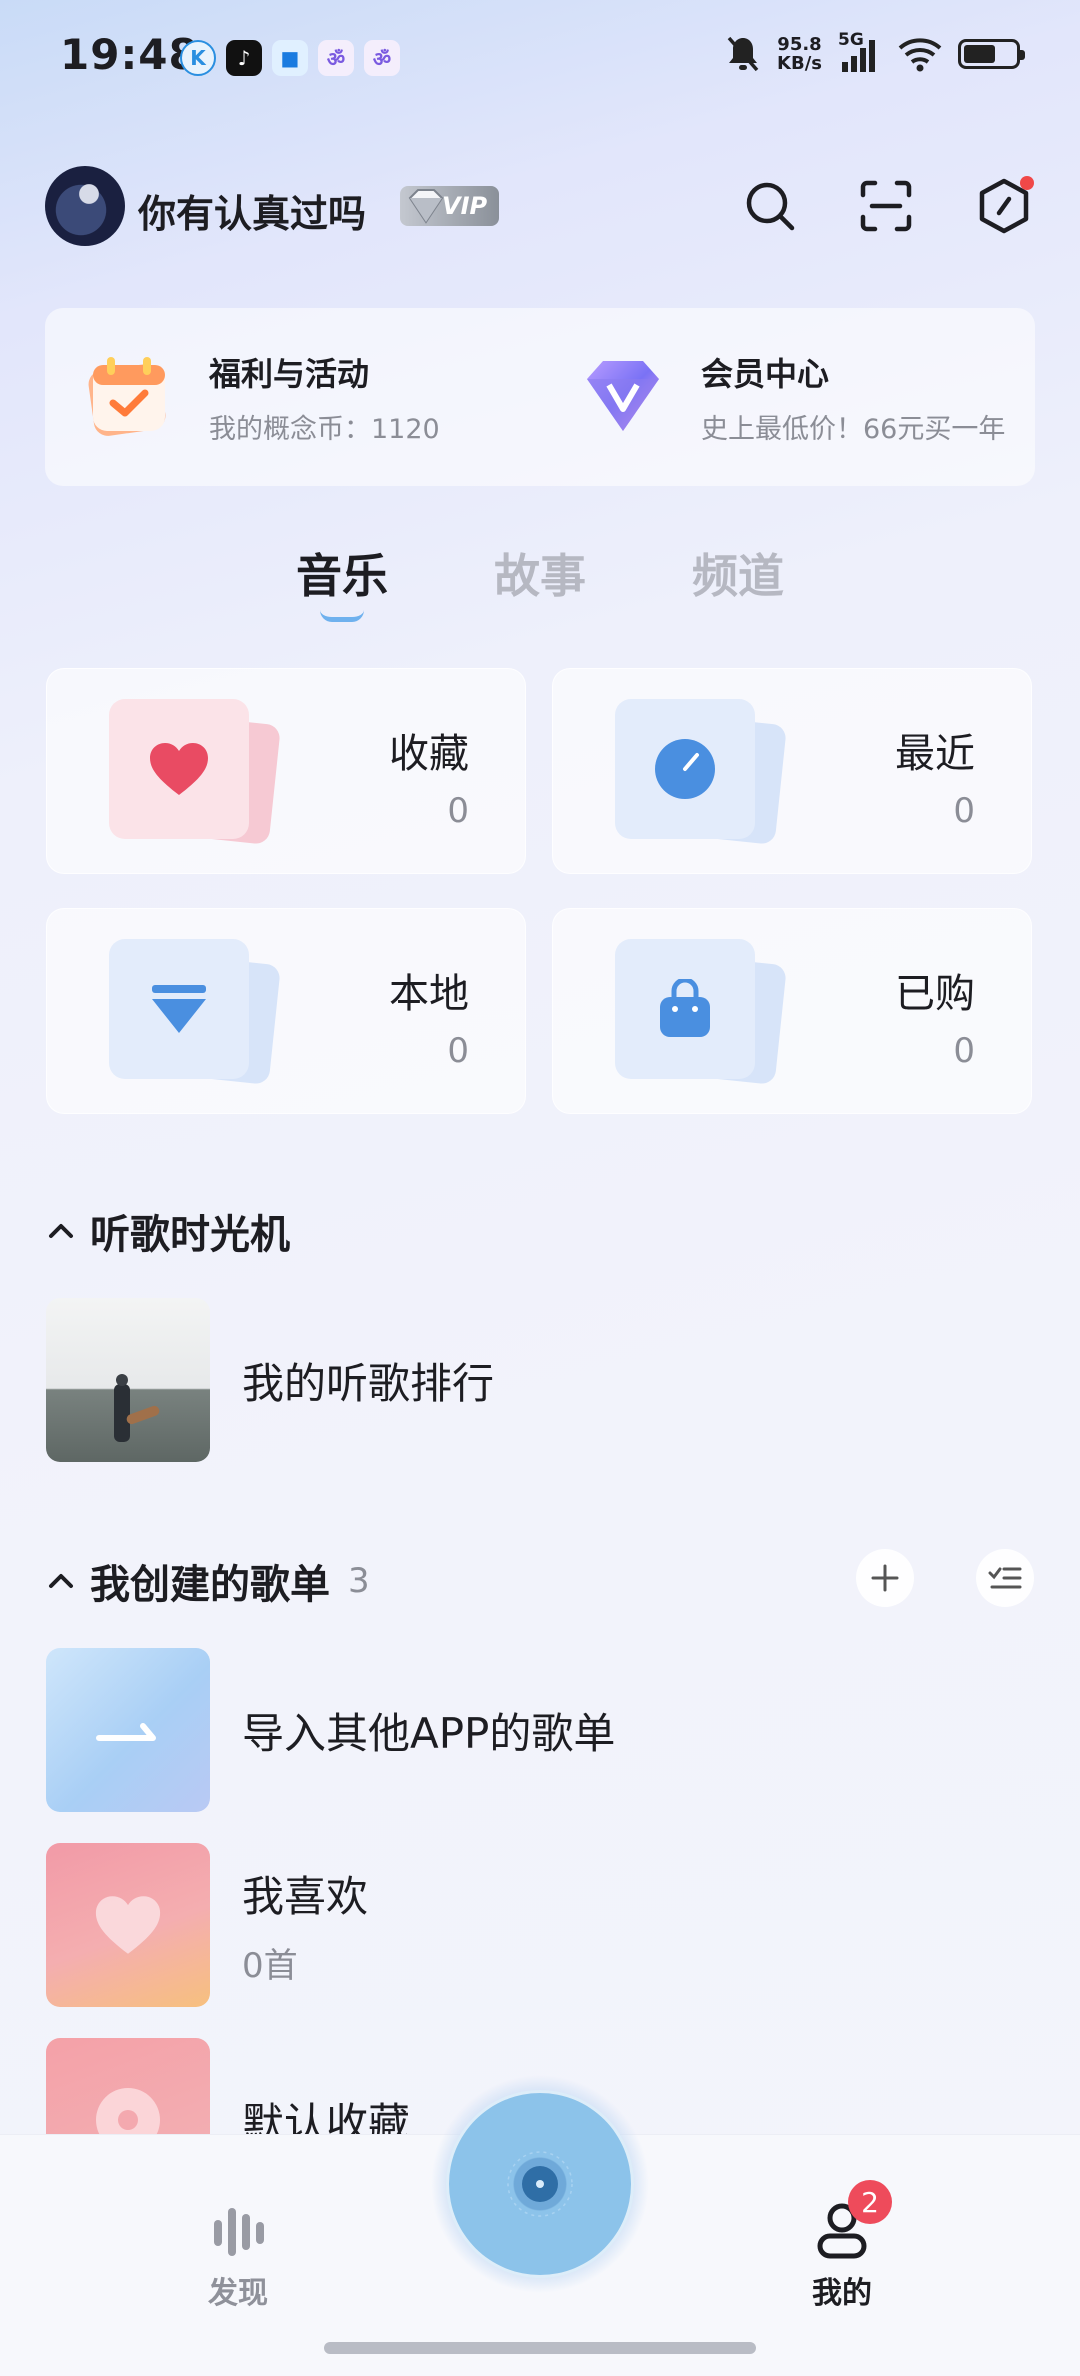  I want to click on liked-cover, so click(128, 1925).